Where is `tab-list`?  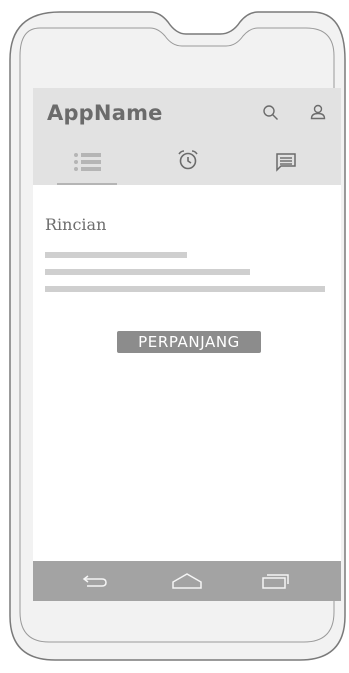 tab-list is located at coordinates (83, 161).